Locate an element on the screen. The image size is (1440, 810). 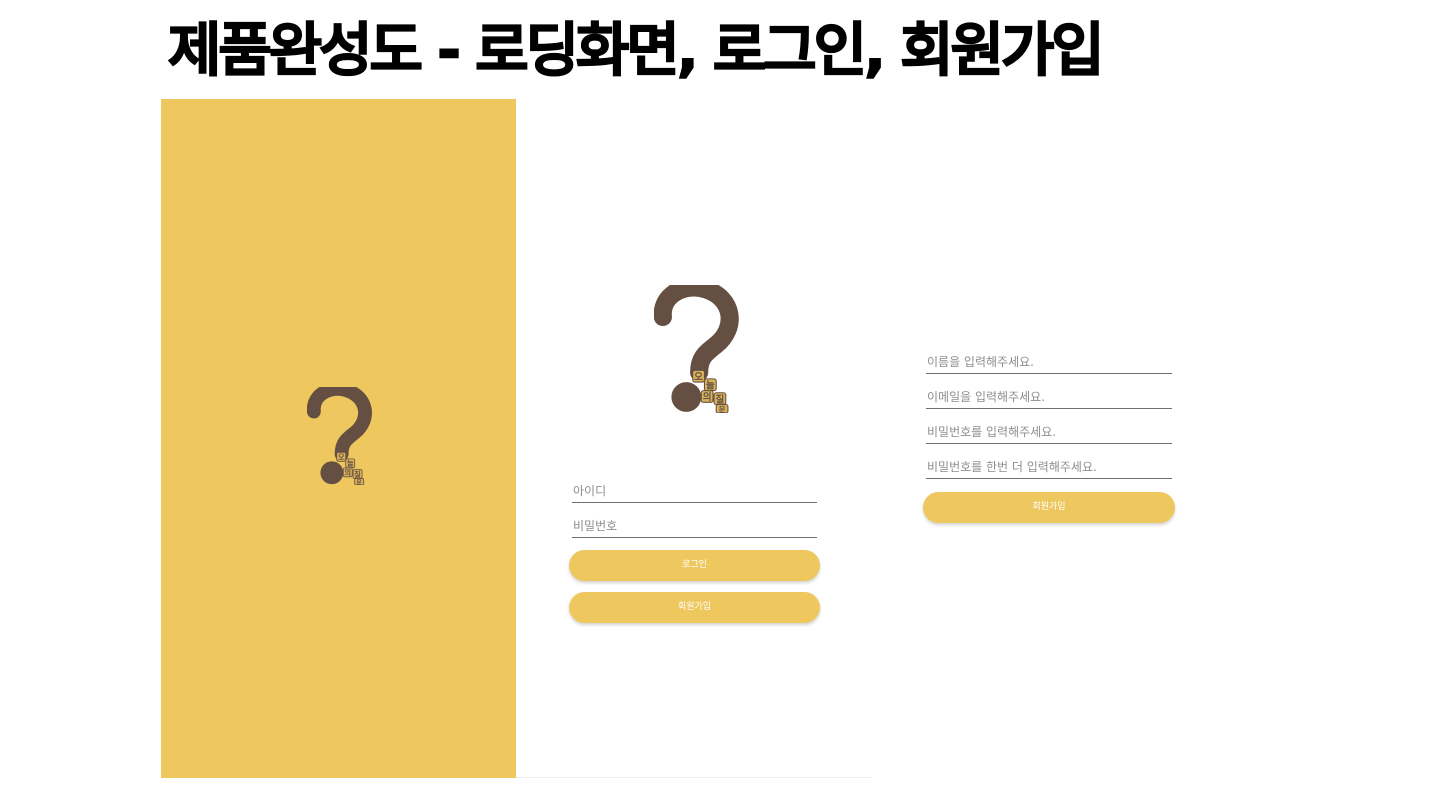
slide-title: 제품완성도 - 로딩화면, 로그인, 회원가입 is located at coordinates (636, 50).